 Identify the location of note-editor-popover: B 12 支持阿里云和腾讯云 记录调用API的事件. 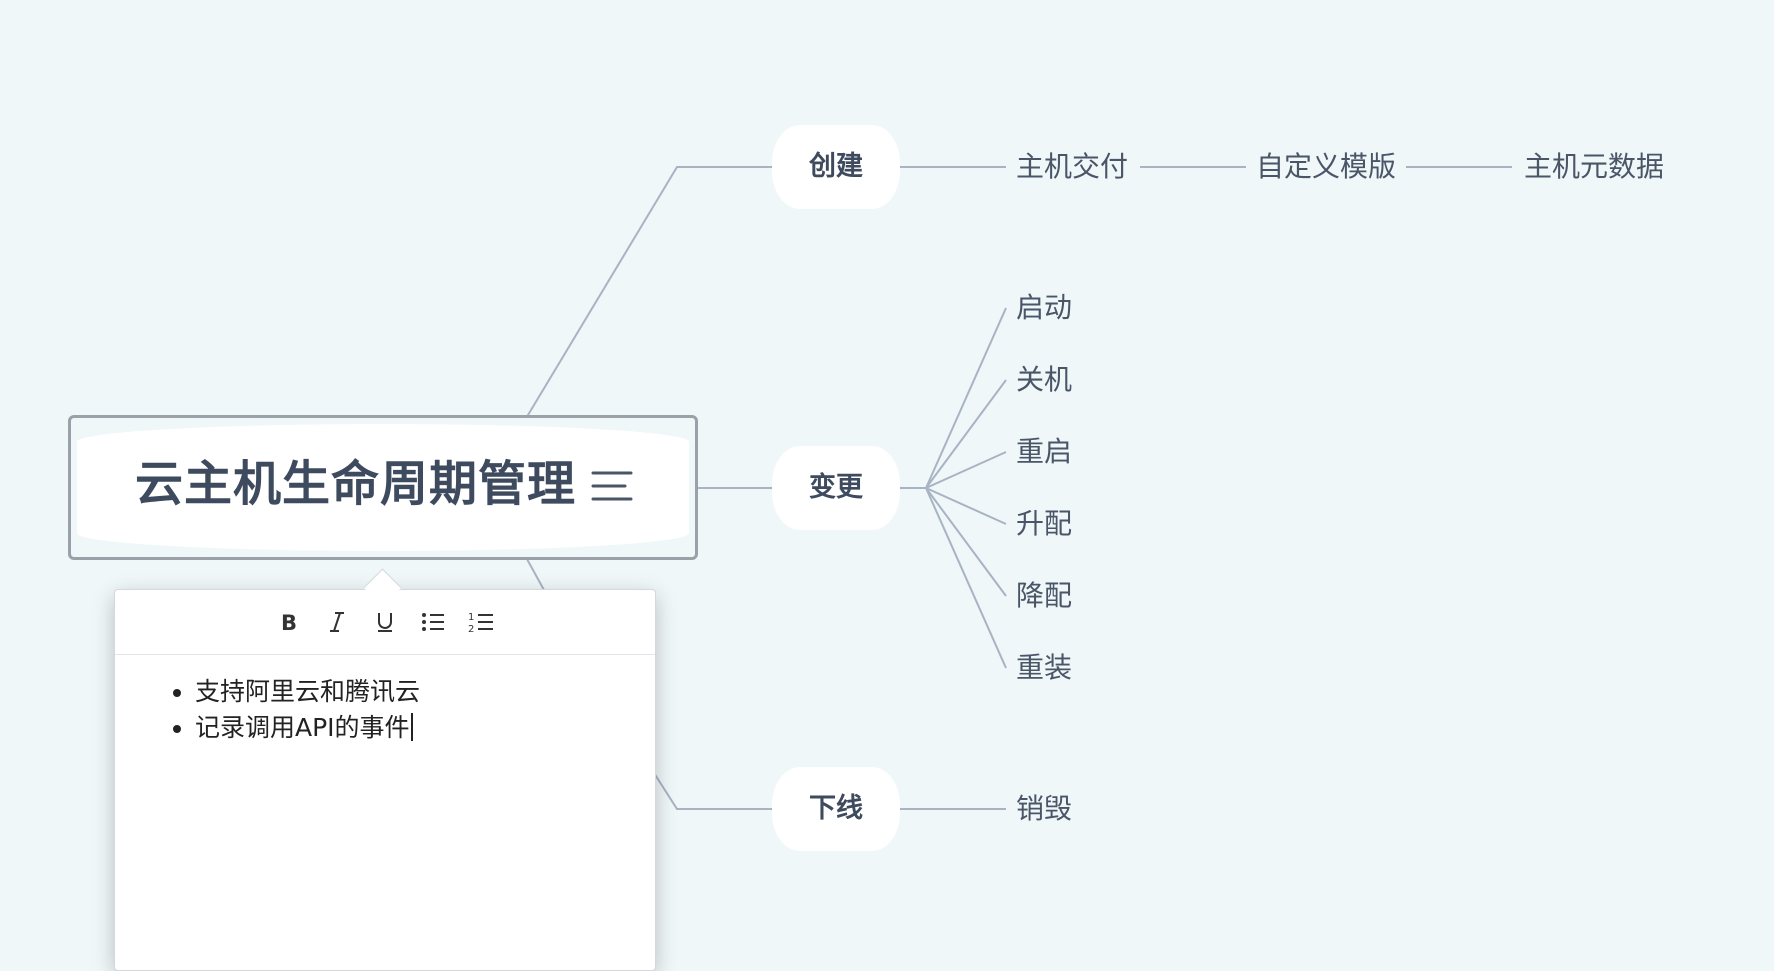
(385, 780).